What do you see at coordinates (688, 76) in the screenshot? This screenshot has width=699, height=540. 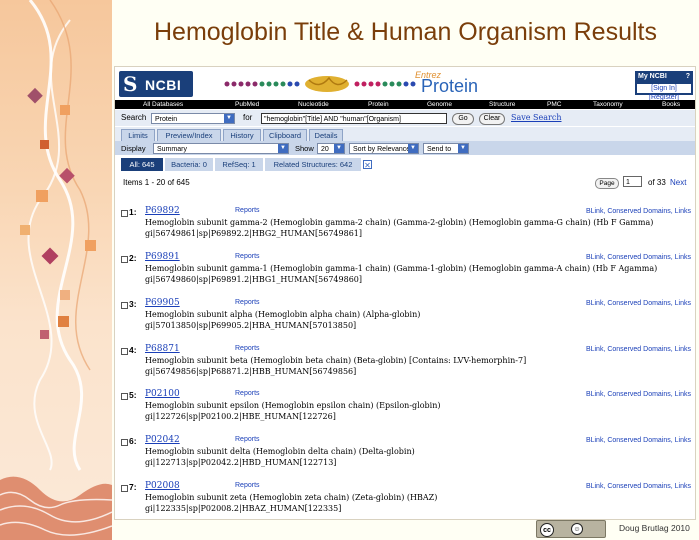 I see `help-icon: ?` at bounding box center [688, 76].